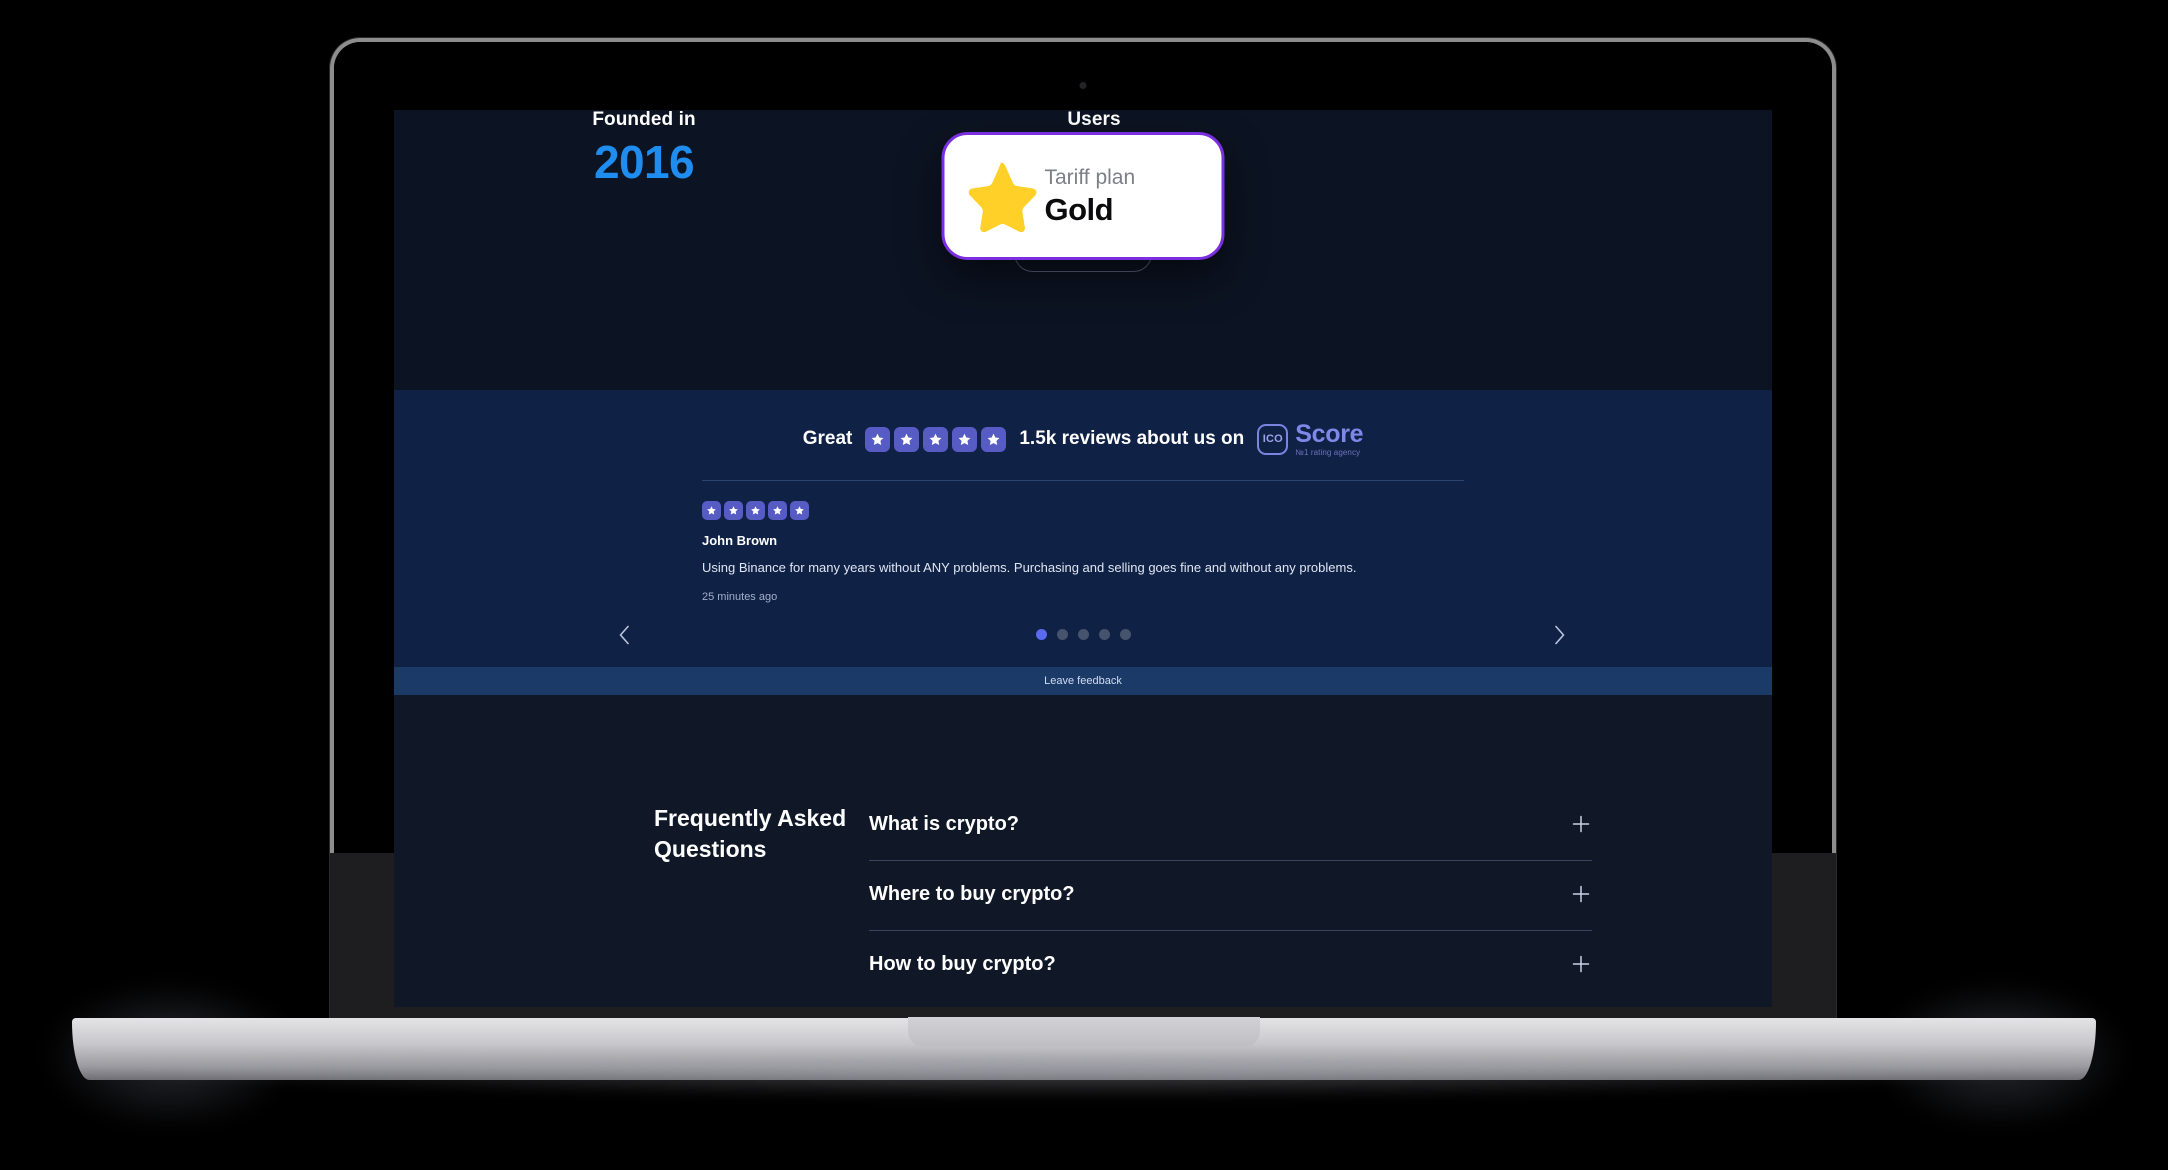 This screenshot has width=2168, height=1170. What do you see at coordinates (1090, 178) in the screenshot?
I see `tariff-plan-label: Tariff plan` at bounding box center [1090, 178].